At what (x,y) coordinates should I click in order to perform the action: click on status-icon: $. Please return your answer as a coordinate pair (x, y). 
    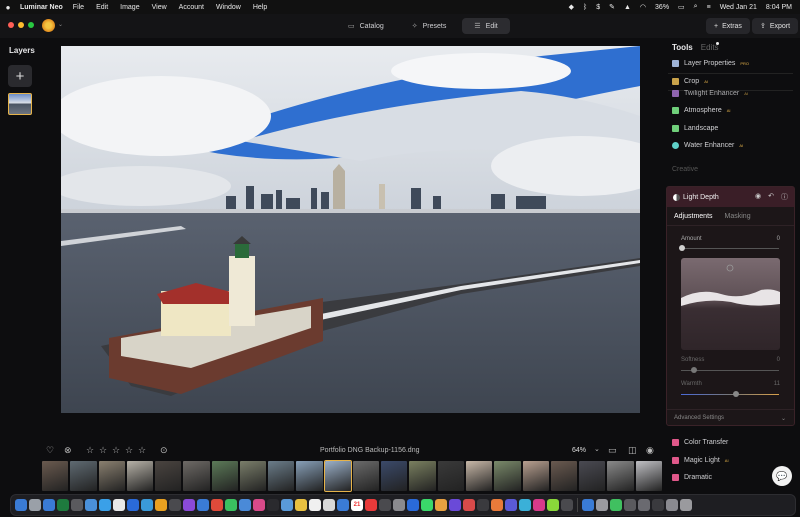
    Looking at the image, I should click on (598, 7).